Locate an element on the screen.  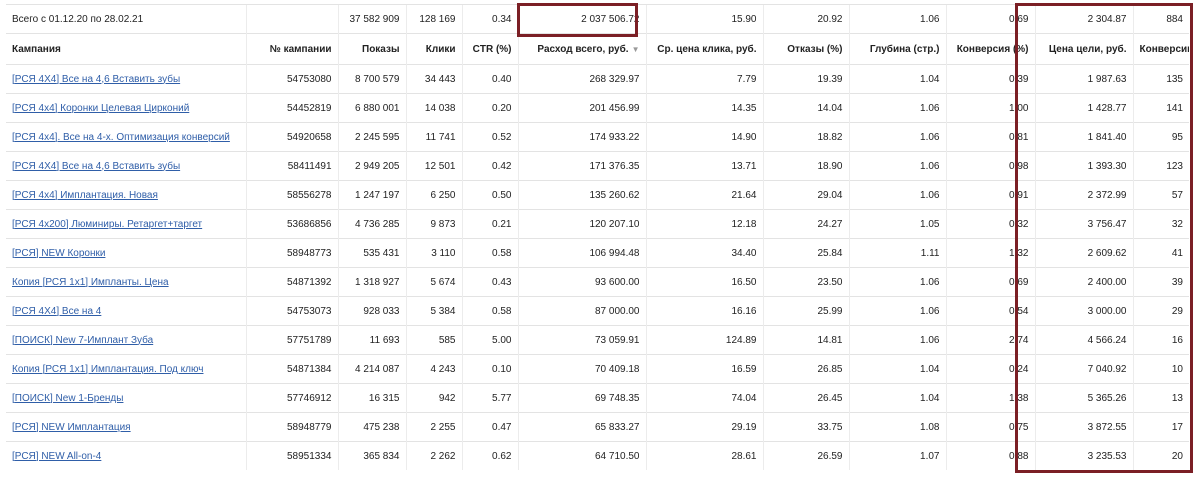
avg-cpc-cell: 29.19 is located at coordinates (704, 427).